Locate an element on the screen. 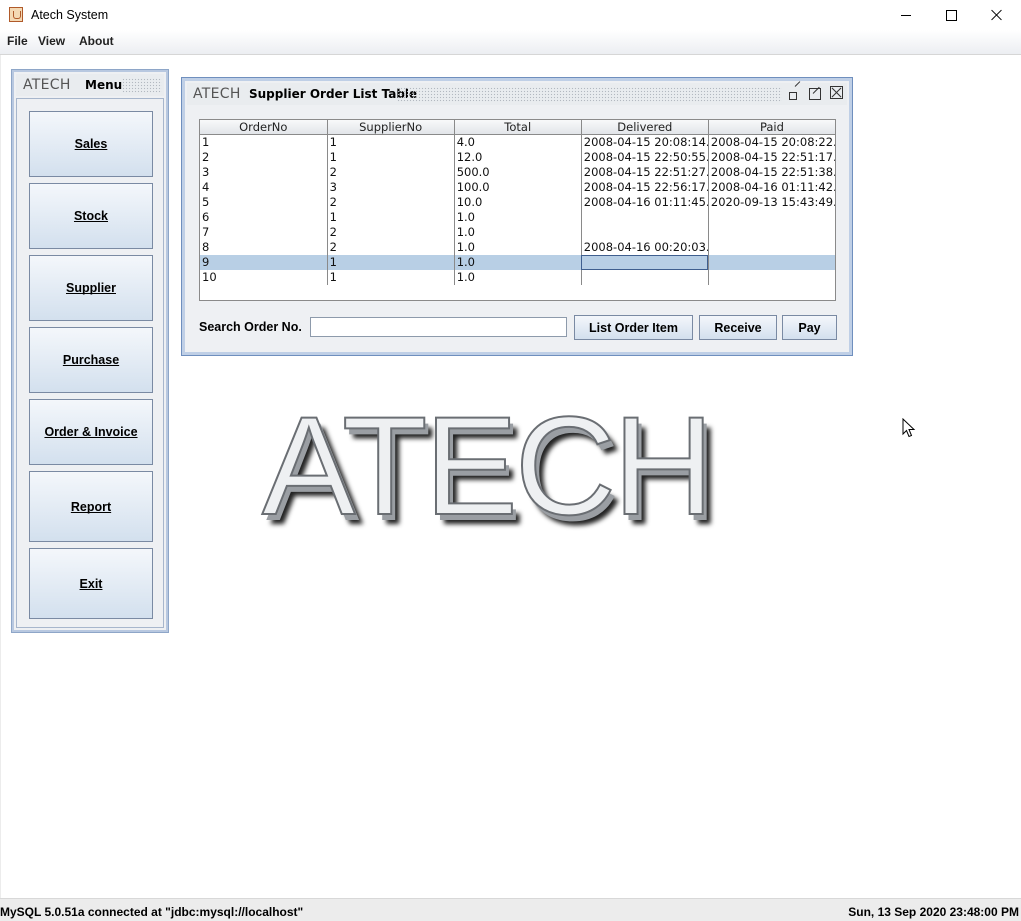 This screenshot has height=921, width=1021. table-cell: 12.0 is located at coordinates (518, 157).